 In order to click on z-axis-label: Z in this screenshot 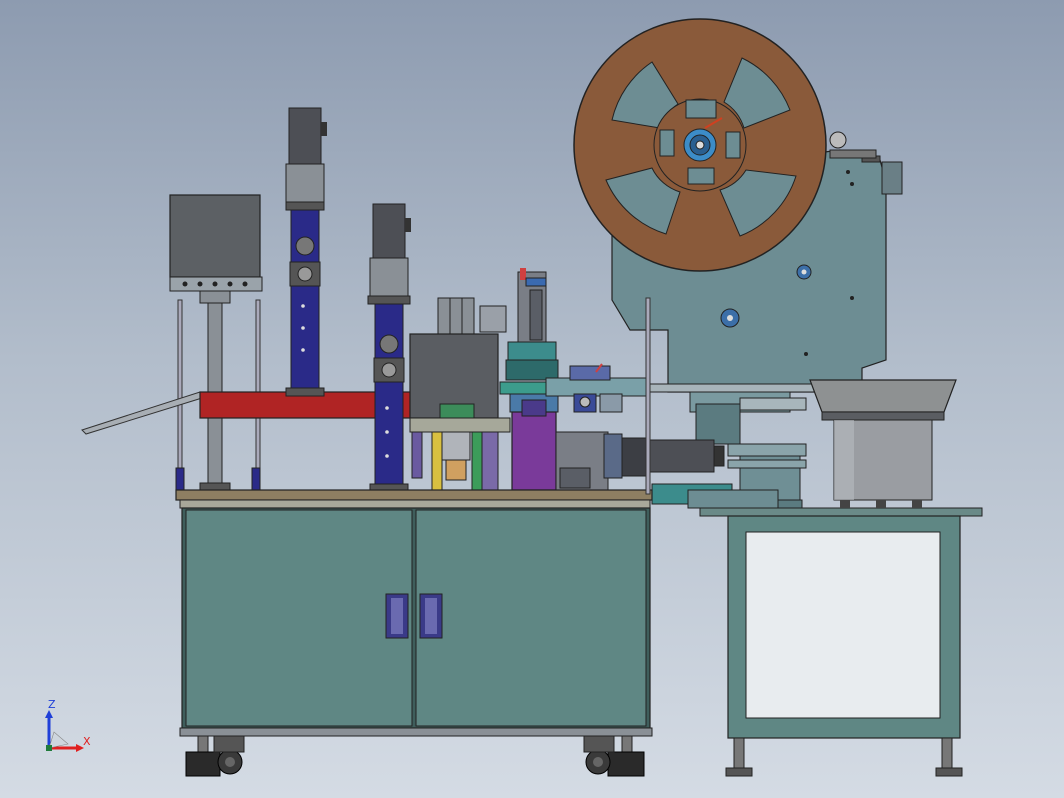, I will do `click(52, 704)`.